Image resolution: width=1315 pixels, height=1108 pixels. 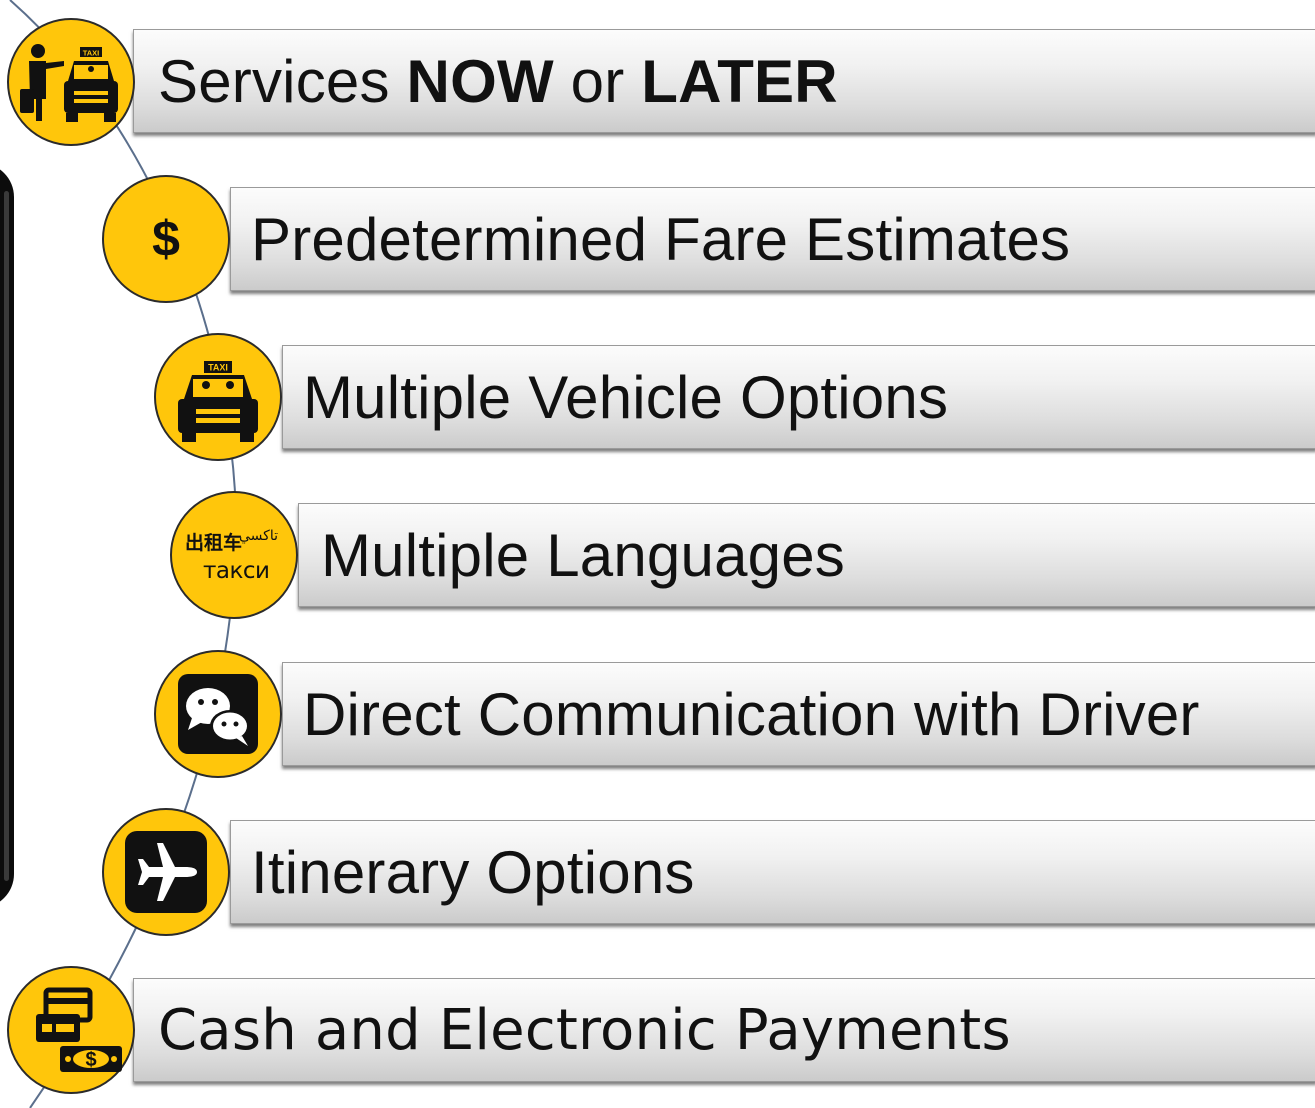 I want to click on badge-vehicles: TAXI, so click(x=218, y=397).